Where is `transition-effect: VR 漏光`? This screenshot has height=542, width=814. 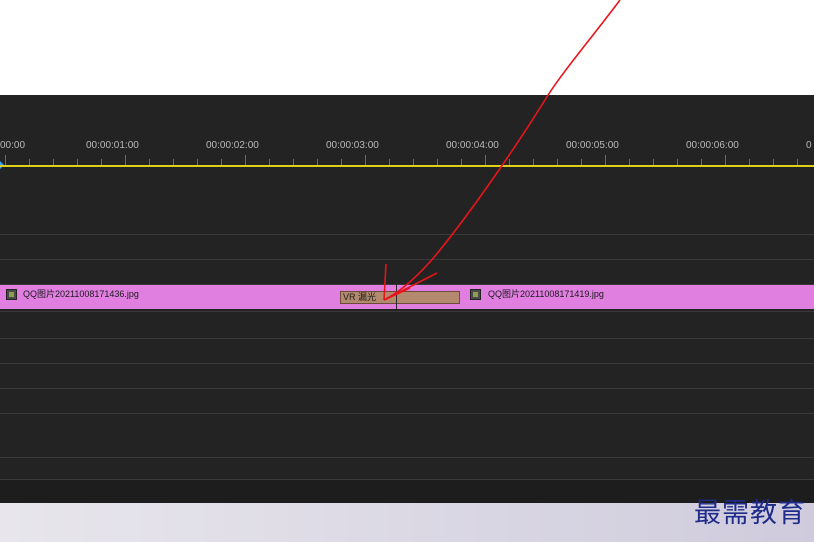 transition-effect: VR 漏光 is located at coordinates (400, 297).